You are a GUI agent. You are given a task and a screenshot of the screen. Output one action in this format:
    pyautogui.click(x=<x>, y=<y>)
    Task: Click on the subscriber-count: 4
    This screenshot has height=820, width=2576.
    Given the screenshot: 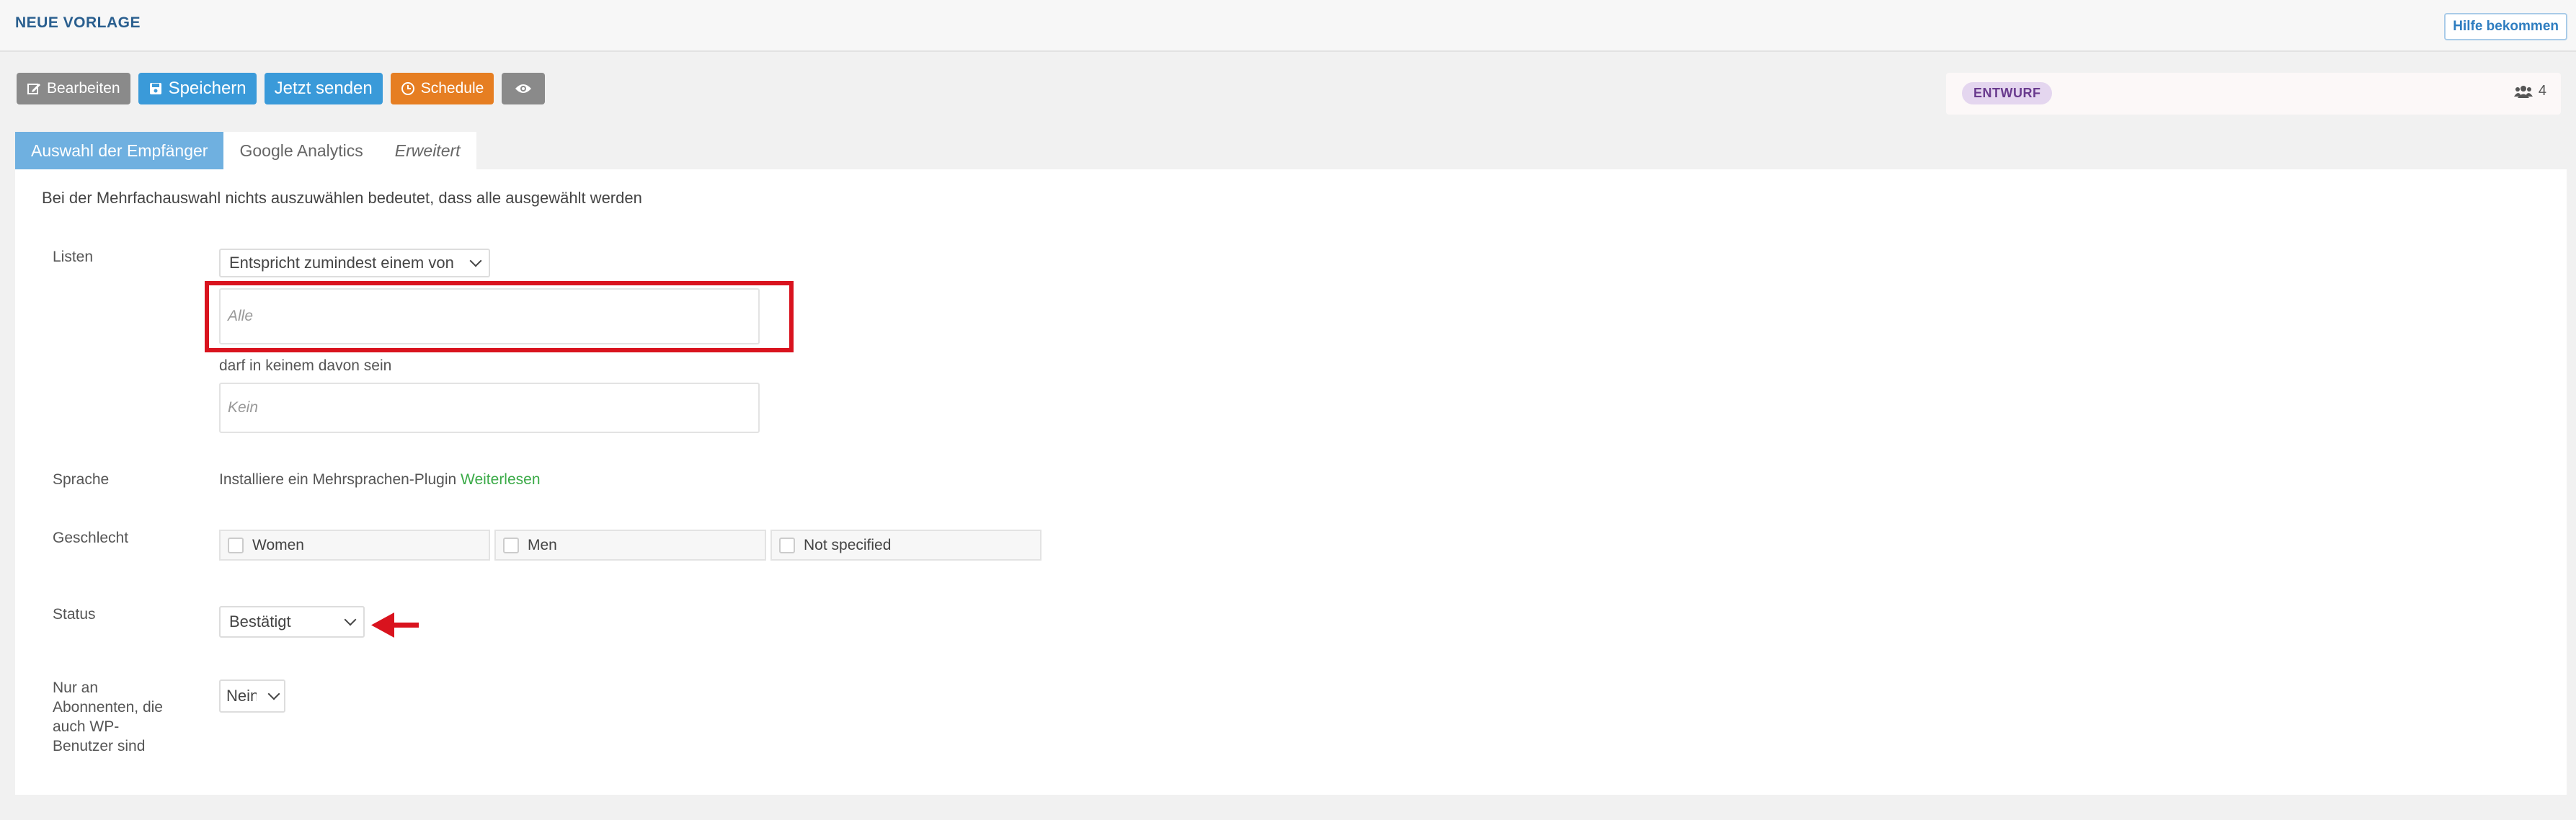 What is the action you would take?
    pyautogui.click(x=2529, y=91)
    